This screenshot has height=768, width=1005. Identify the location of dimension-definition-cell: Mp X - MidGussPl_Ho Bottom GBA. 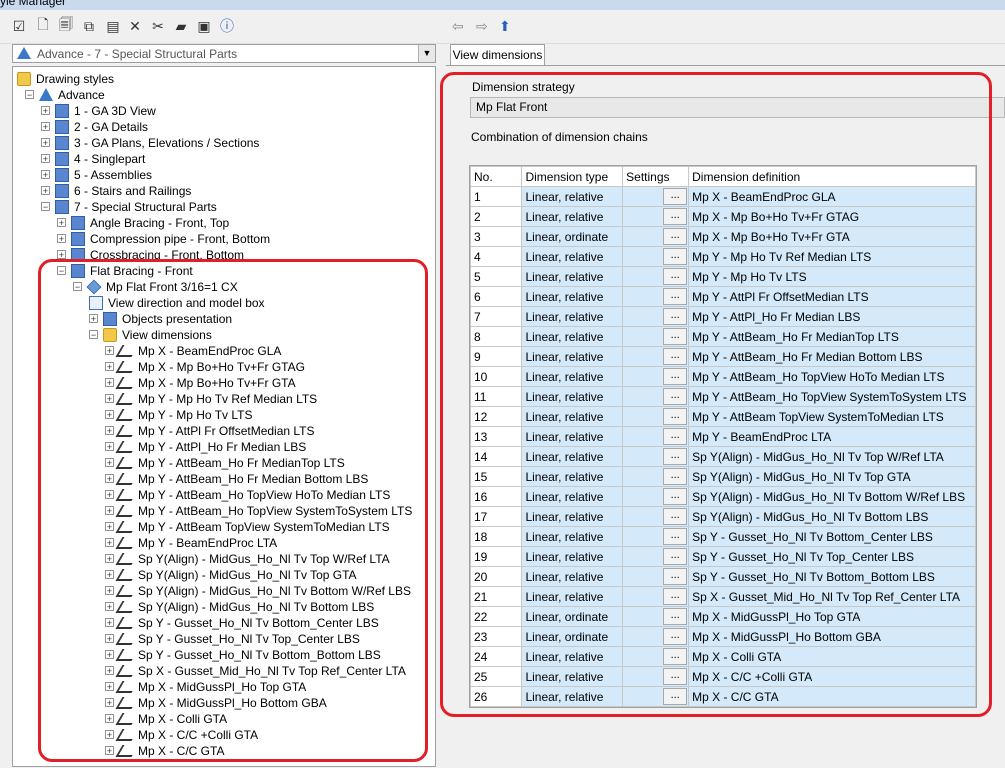
(832, 636).